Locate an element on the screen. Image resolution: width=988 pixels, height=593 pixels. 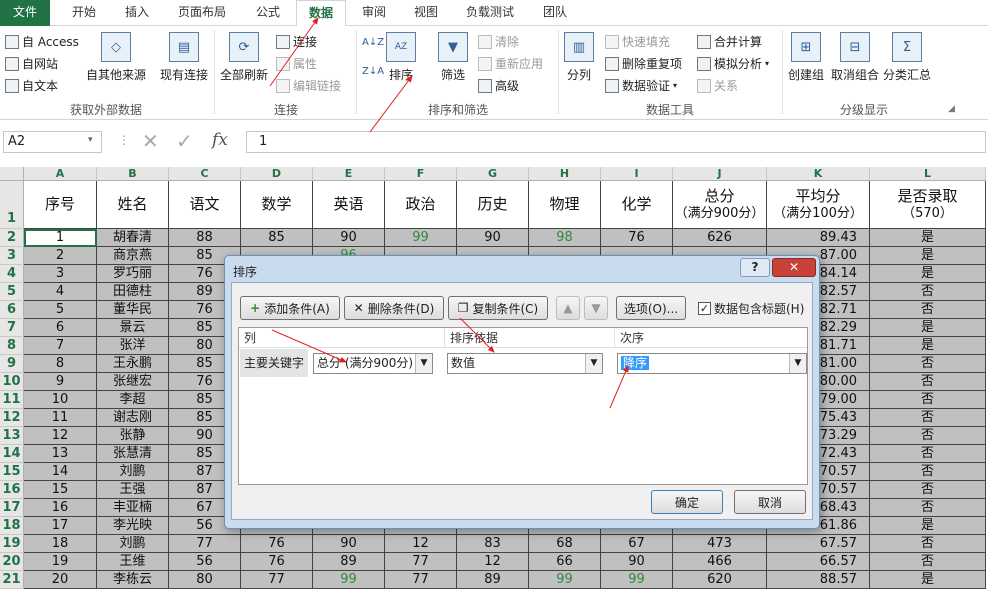
table-cell: 66 is located at coordinates (565, 562).